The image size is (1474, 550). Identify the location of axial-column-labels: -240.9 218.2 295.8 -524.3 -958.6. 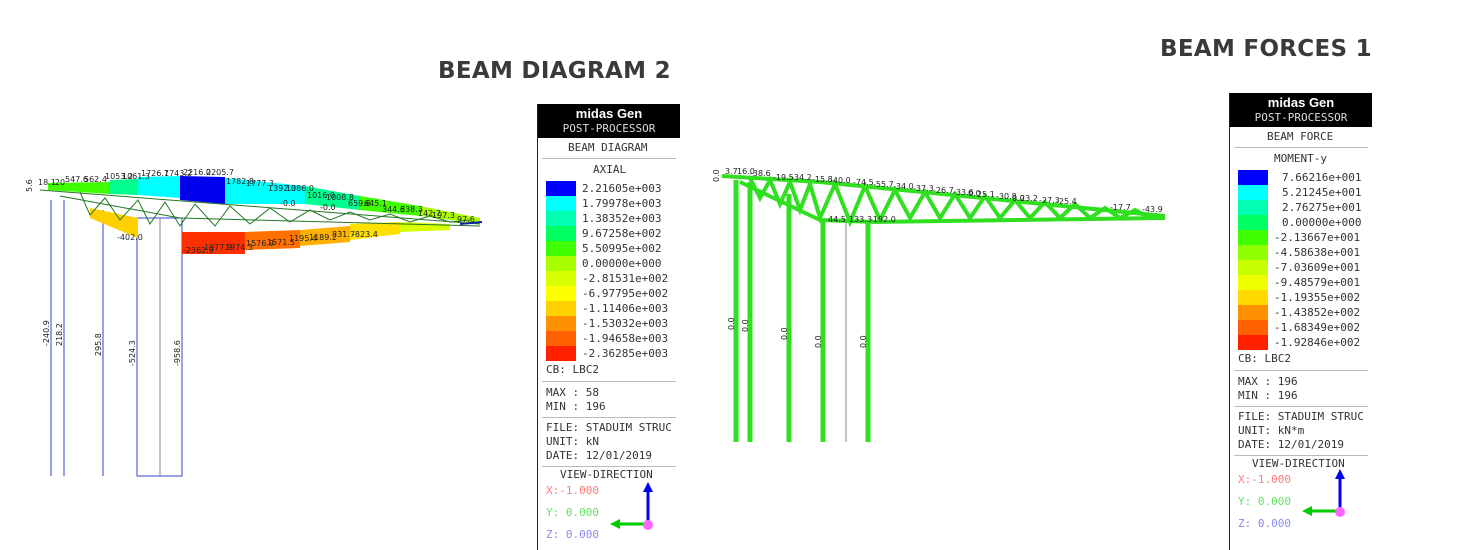
(112, 343).